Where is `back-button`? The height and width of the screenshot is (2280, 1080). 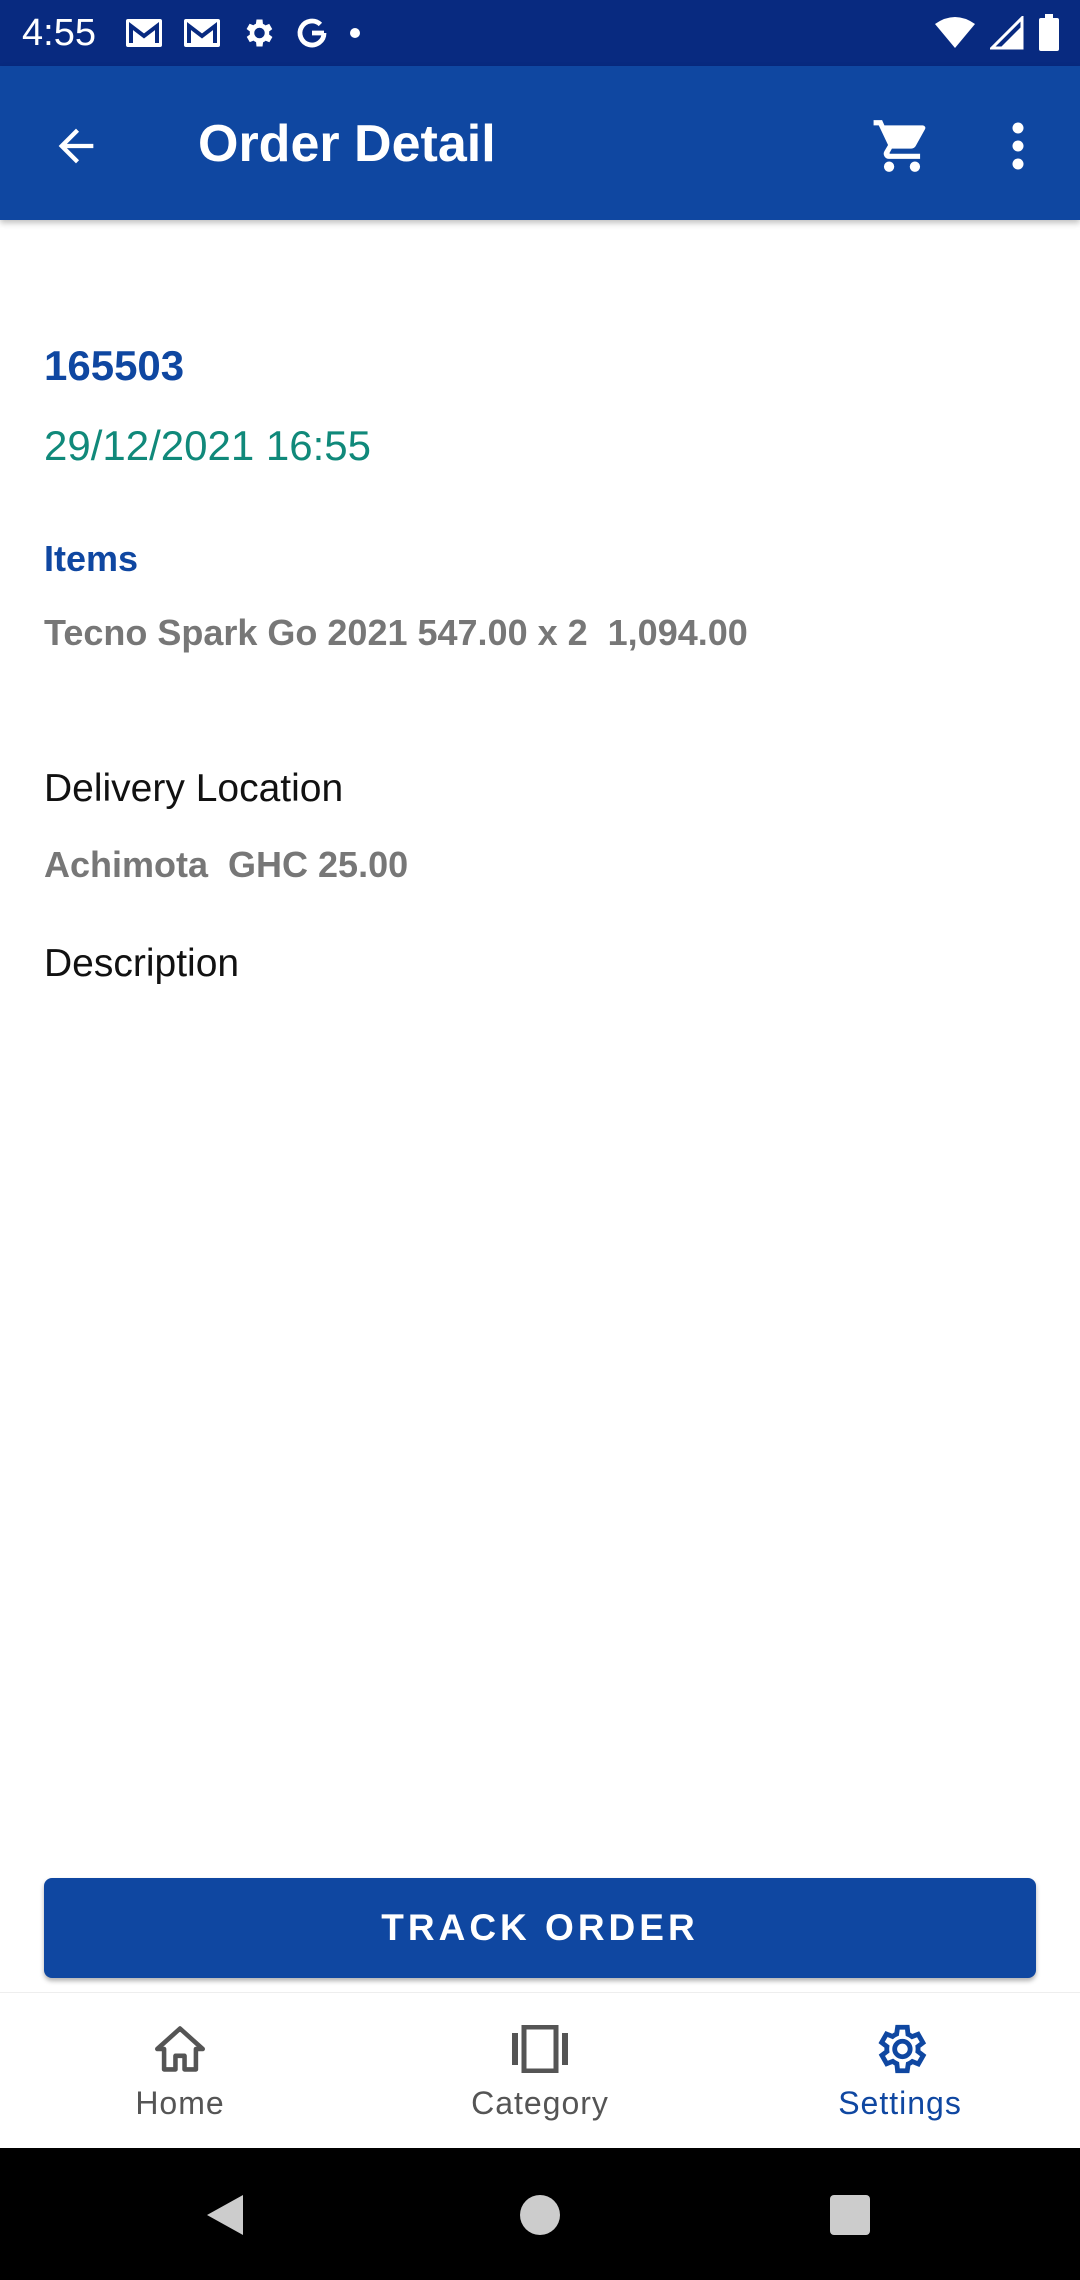
back-button is located at coordinates (76, 146).